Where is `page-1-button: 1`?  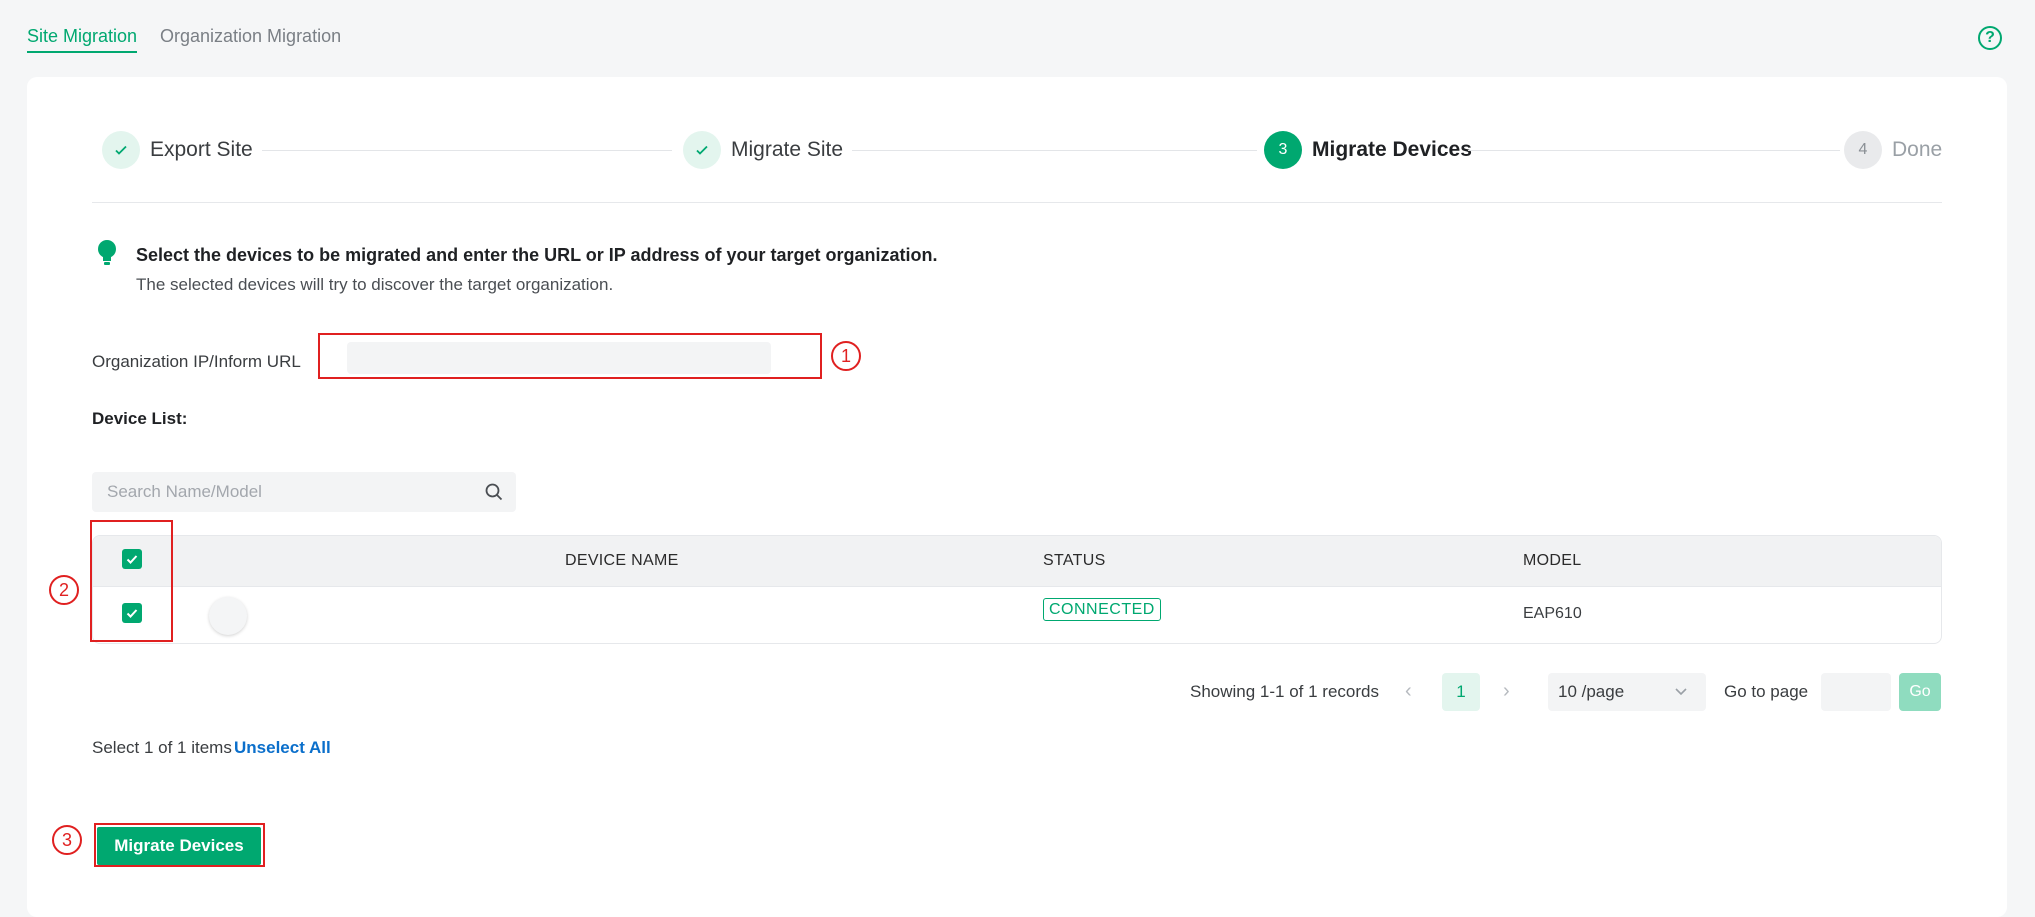 page-1-button: 1 is located at coordinates (1461, 692).